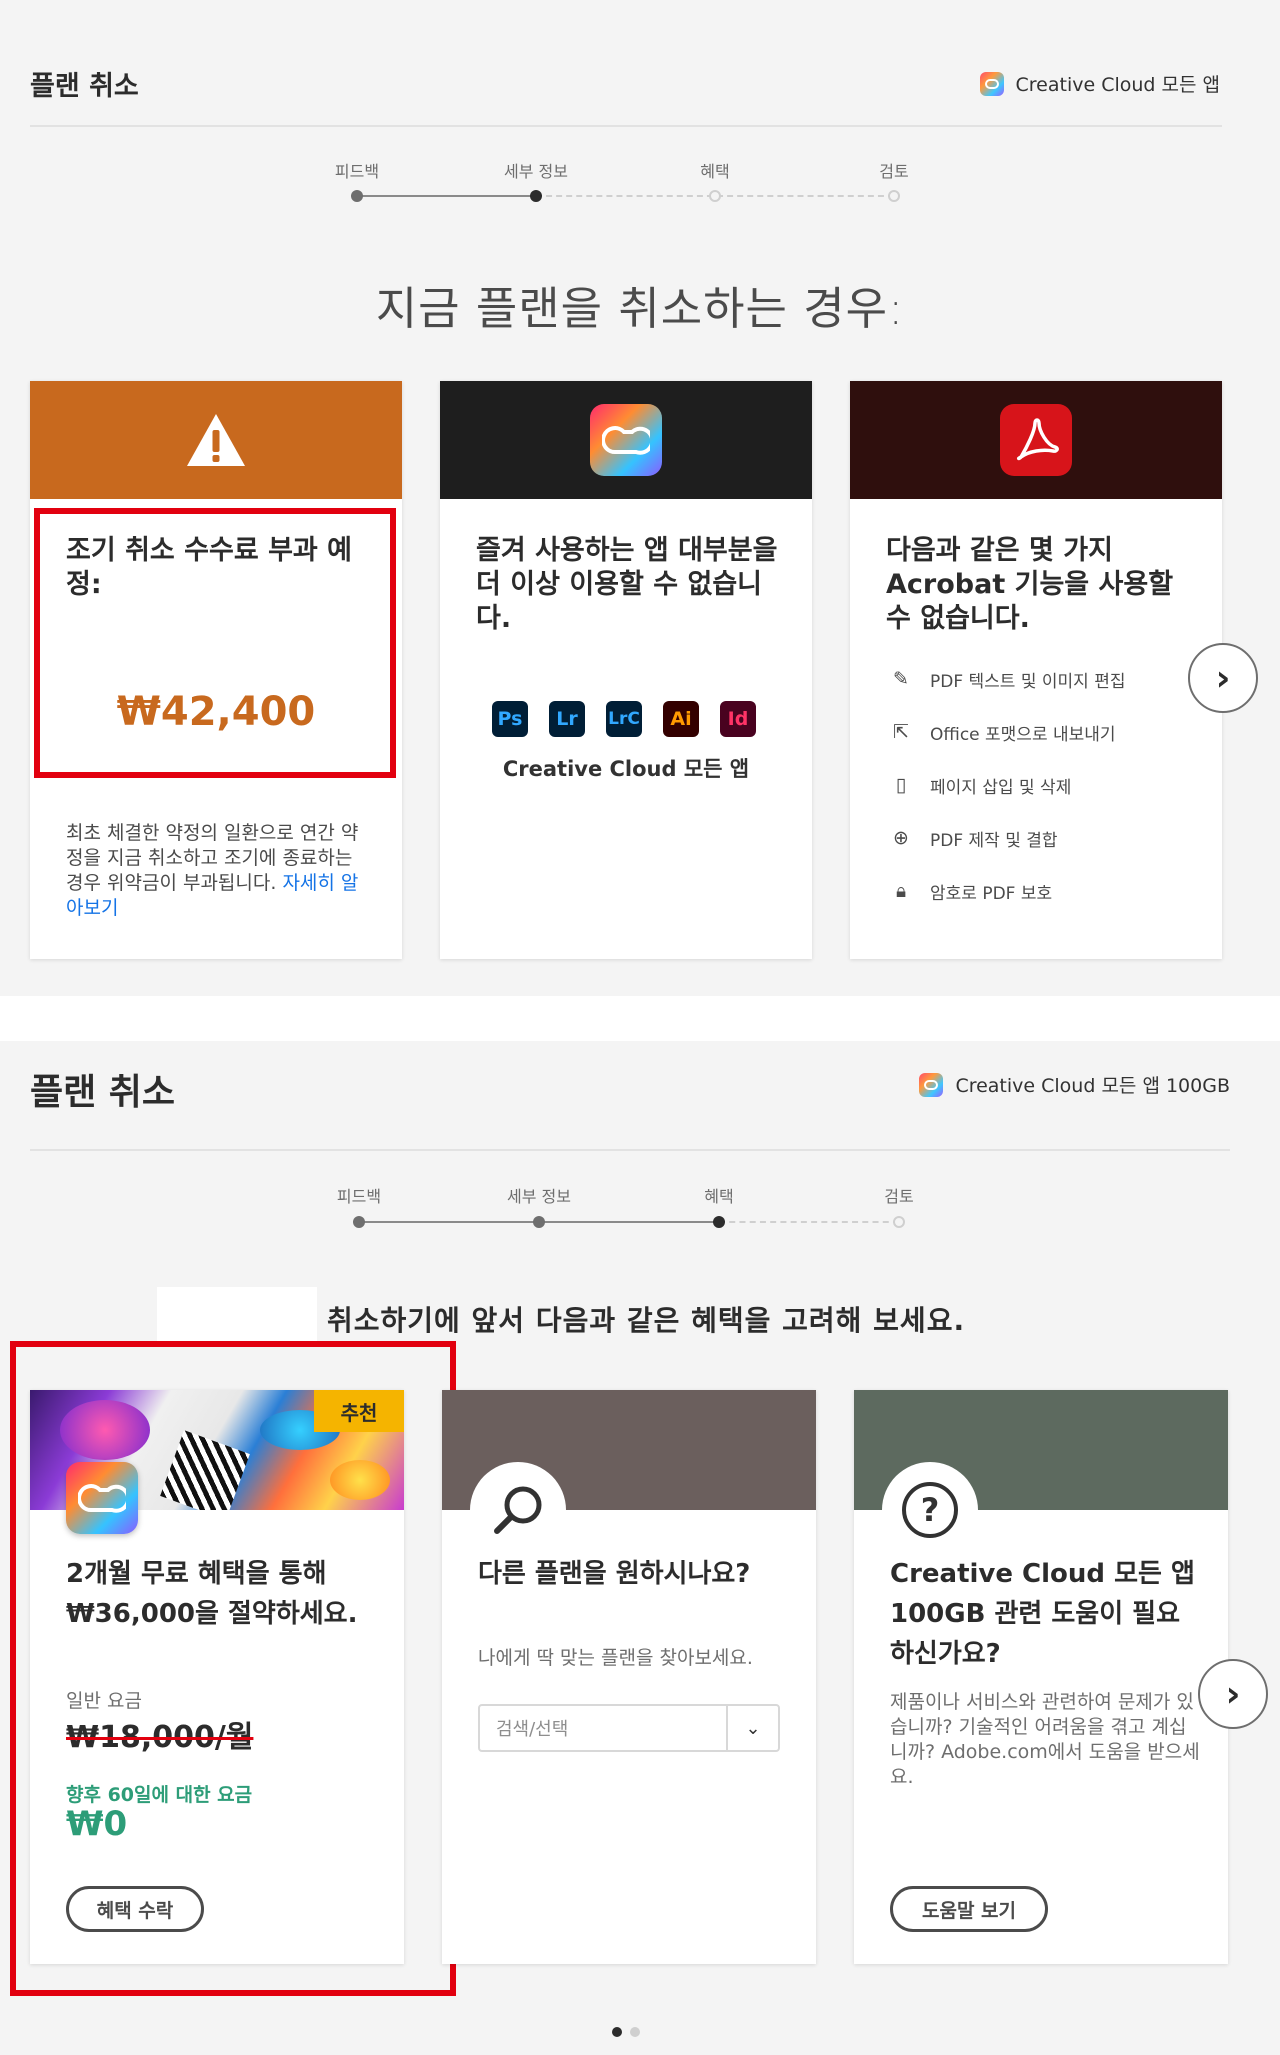 This screenshot has height=2055, width=1280. Describe the element at coordinates (738, 719) in the screenshot. I see `indesign-icon: Id` at that location.